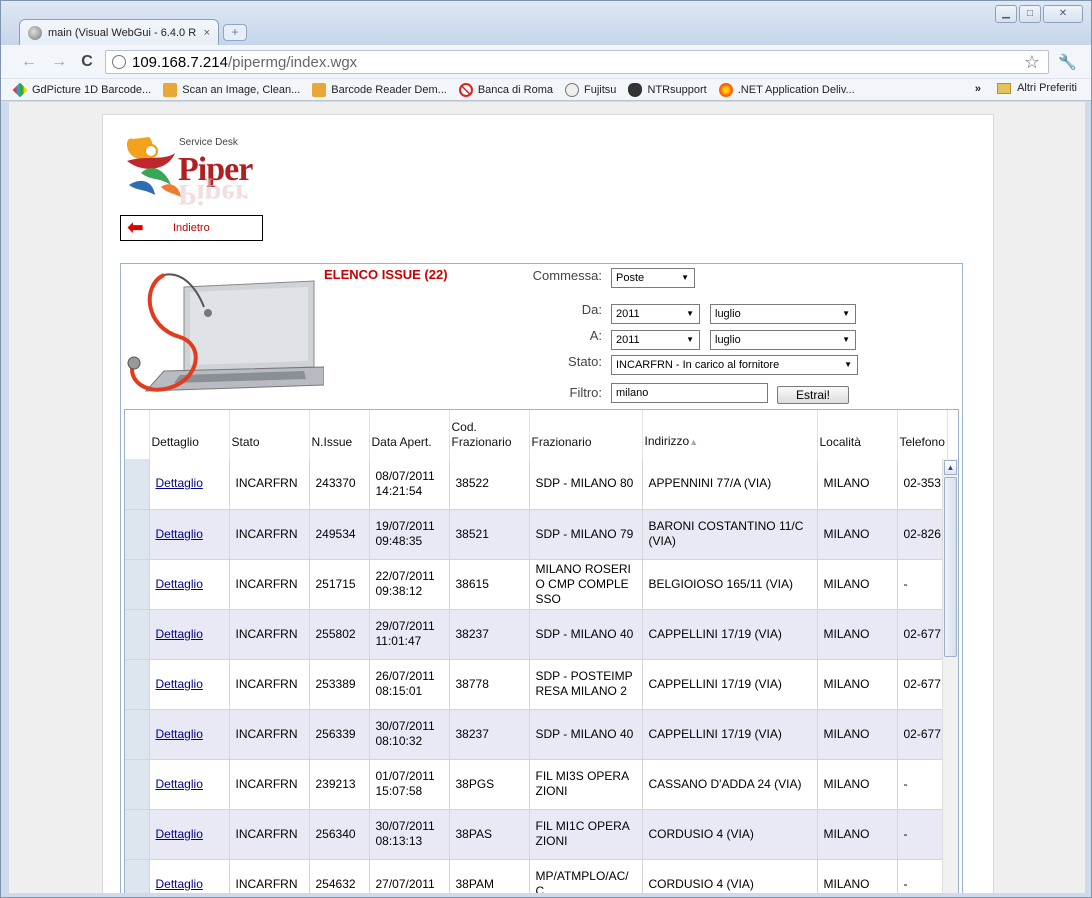 The image size is (1092, 898). What do you see at coordinates (405, 626) in the screenshot?
I see `date-line: 29/07/2011` at bounding box center [405, 626].